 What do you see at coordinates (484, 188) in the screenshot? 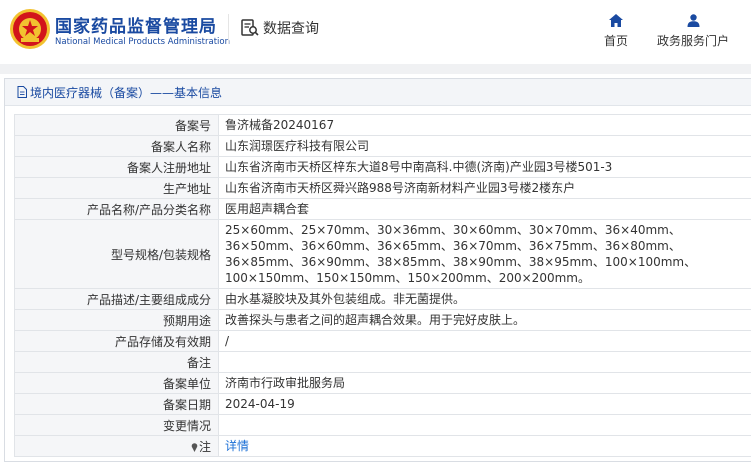
I see `row-value-production-address: 山东省济南市天桥区舜兴路988号济南新材料产业园3号楼2楼东户` at bounding box center [484, 188].